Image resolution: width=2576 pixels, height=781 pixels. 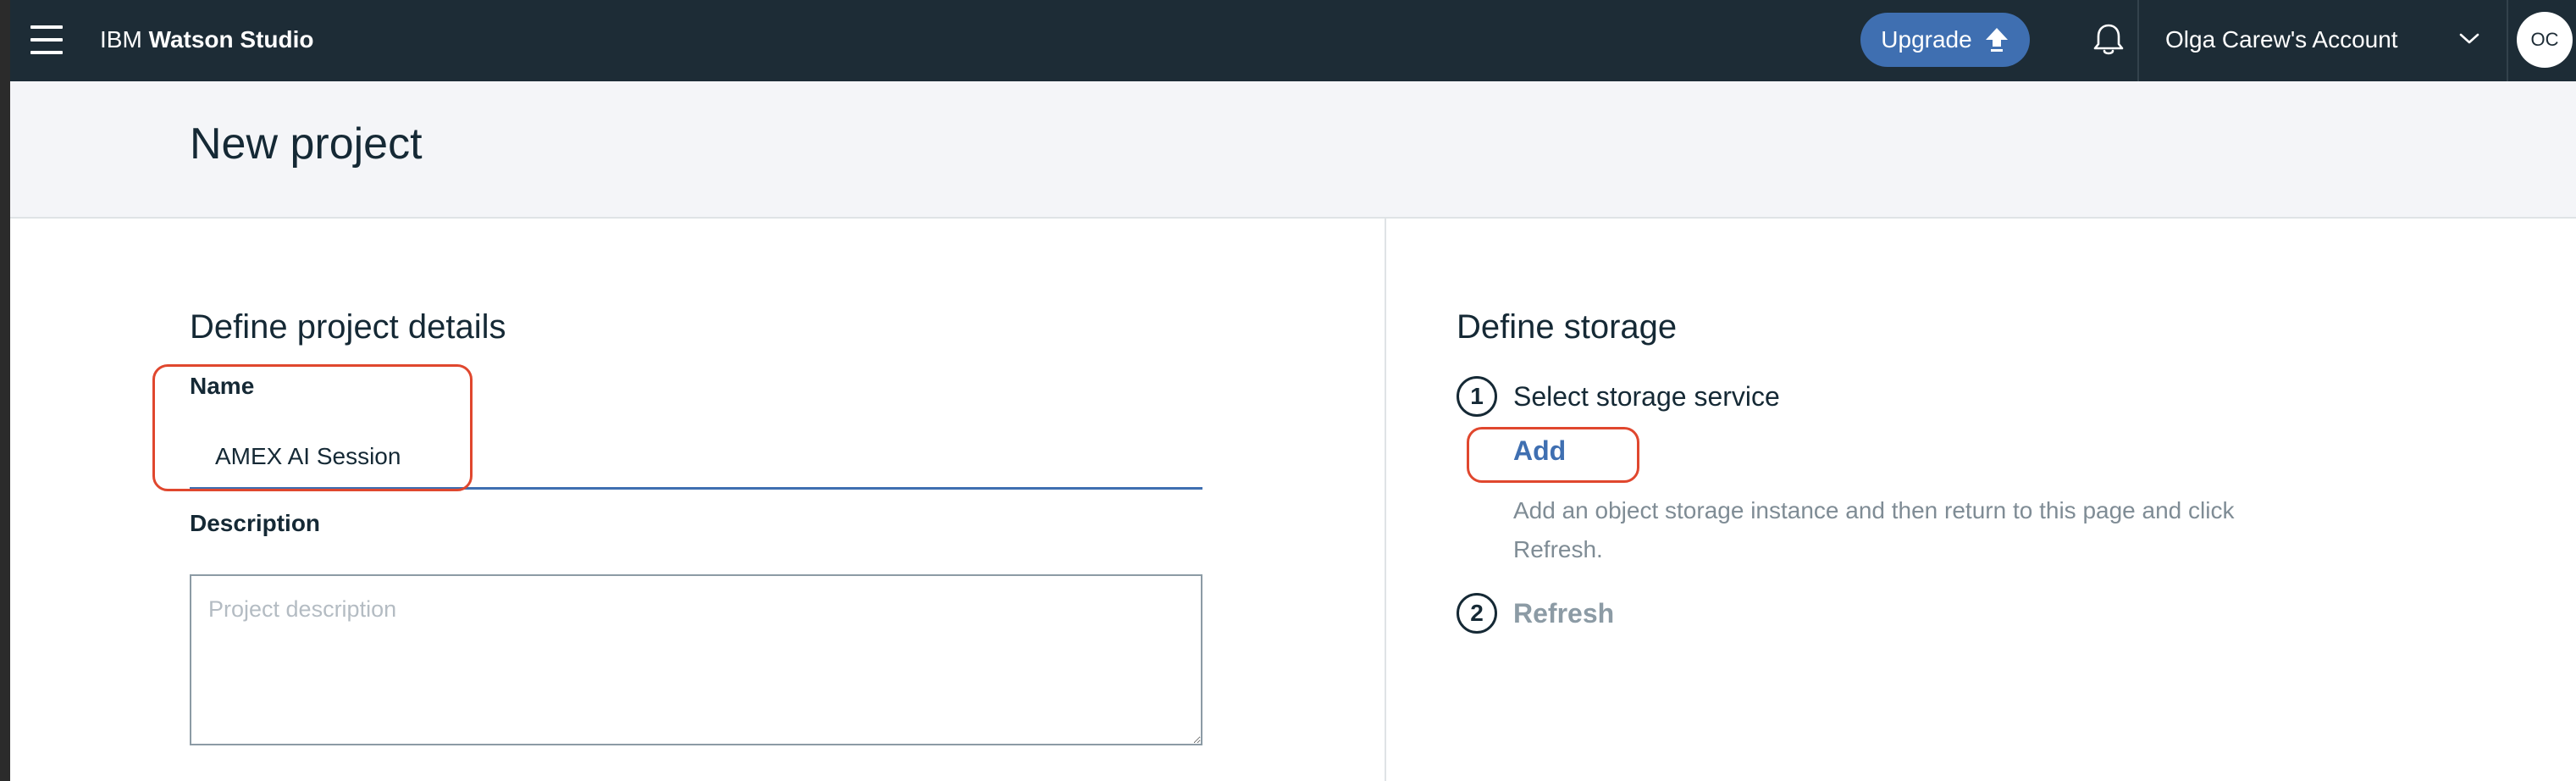 What do you see at coordinates (2108, 39) in the screenshot?
I see `notifications-bell-icon` at bounding box center [2108, 39].